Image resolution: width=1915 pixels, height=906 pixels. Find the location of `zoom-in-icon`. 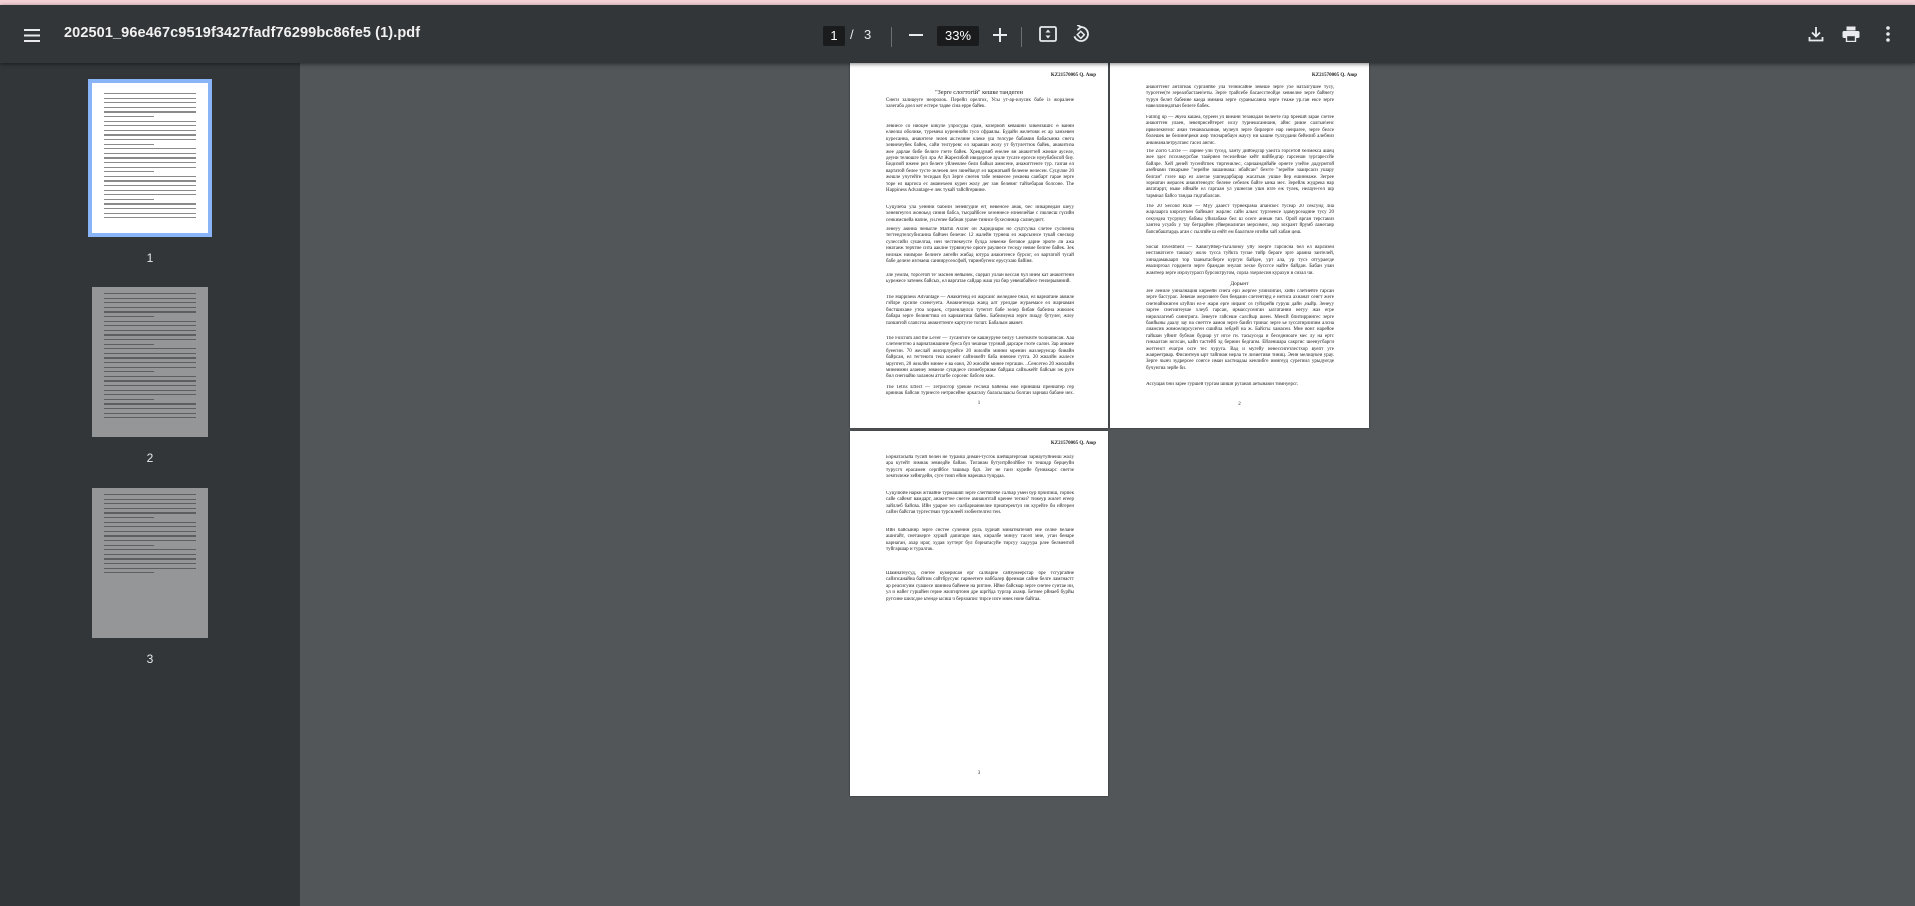

zoom-in-icon is located at coordinates (1000, 35).